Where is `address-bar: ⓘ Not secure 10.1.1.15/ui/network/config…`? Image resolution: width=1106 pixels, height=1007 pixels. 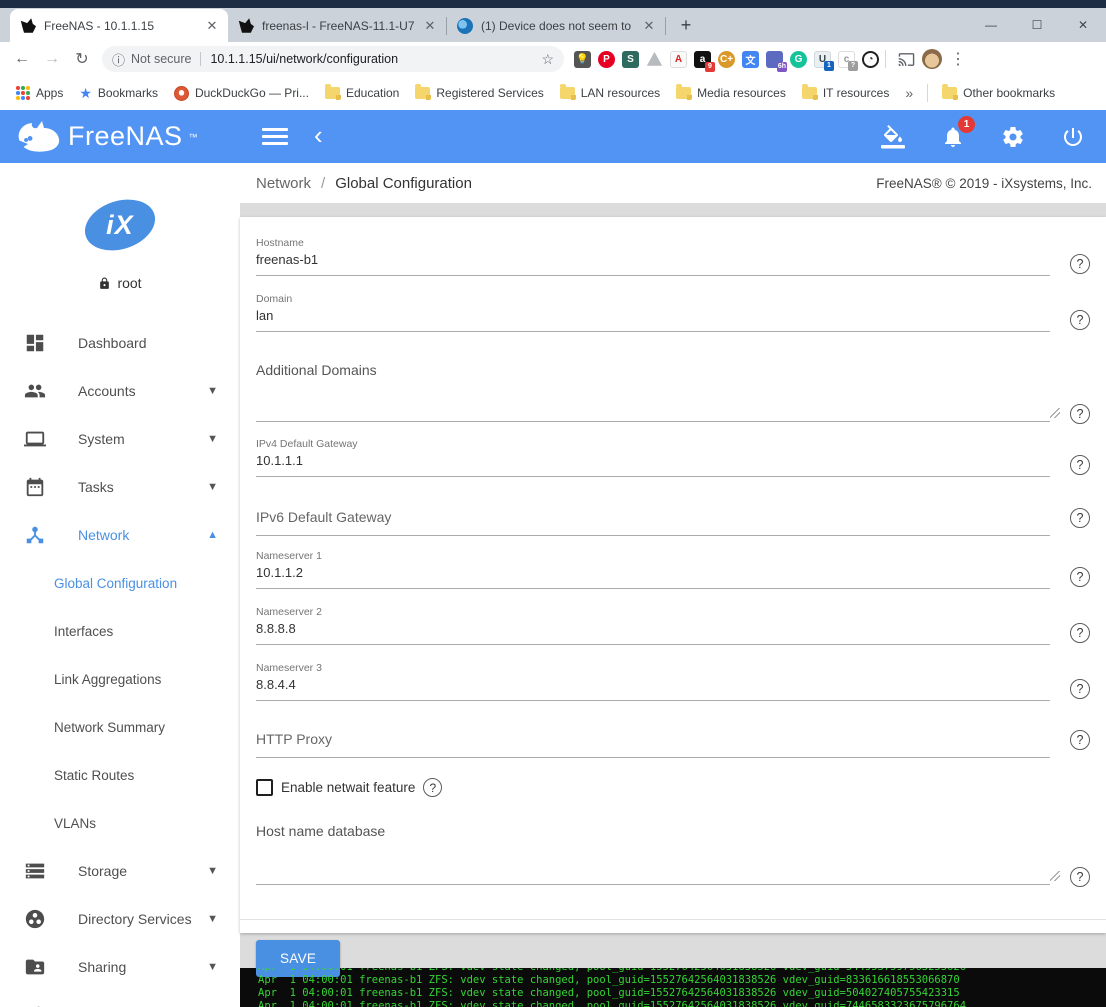
address-bar: ⓘ Not secure 10.1.1.15/ui/network/config… is located at coordinates (333, 59).